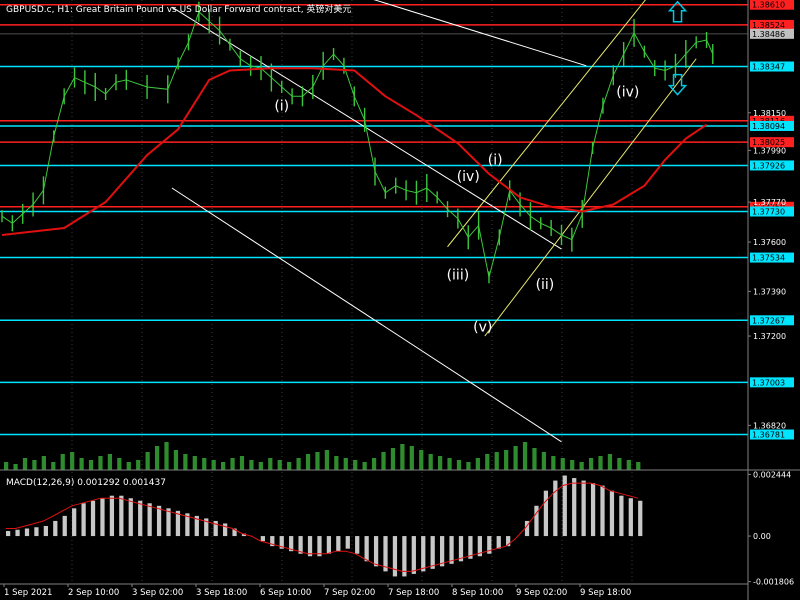 The width and height of the screenshot is (800, 600). I want to click on wave-label: (v), so click(482, 327).